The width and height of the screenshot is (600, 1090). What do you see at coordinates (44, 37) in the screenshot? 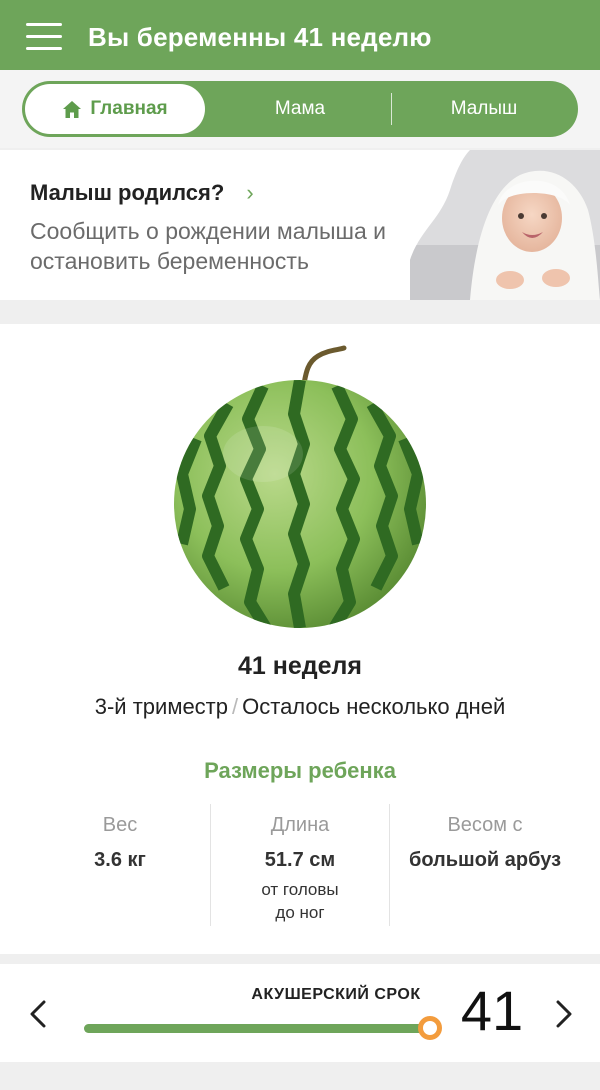
I see `hamburger-menu-icon` at bounding box center [44, 37].